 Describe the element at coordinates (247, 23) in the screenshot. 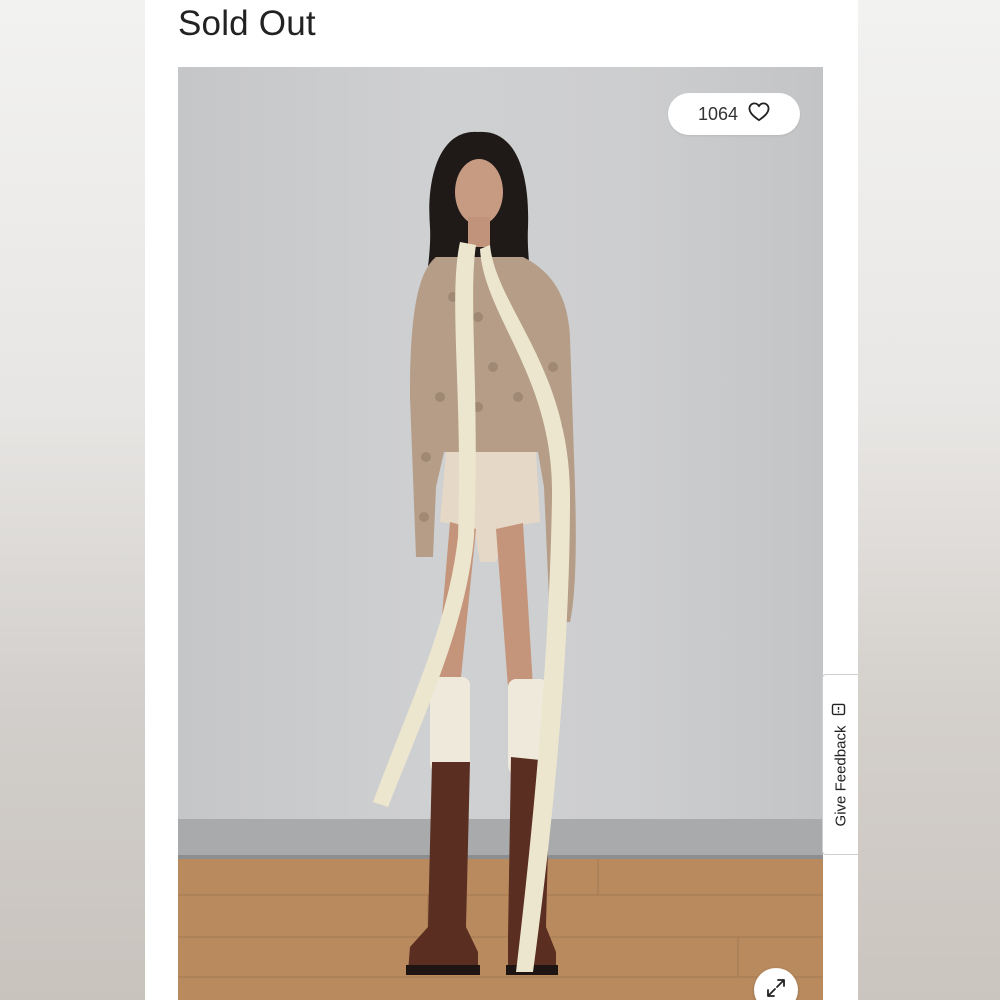

I see `sold-out-heading: Sold Out` at that location.